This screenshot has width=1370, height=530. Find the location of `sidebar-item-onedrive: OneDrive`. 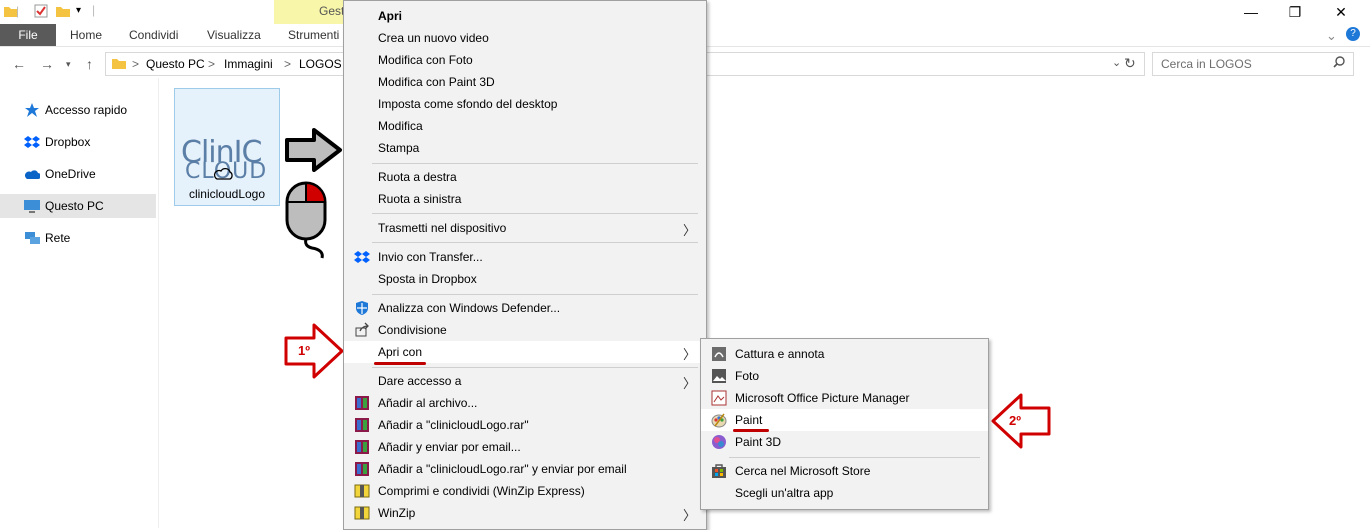

sidebar-item-onedrive: OneDrive is located at coordinates (78, 174).